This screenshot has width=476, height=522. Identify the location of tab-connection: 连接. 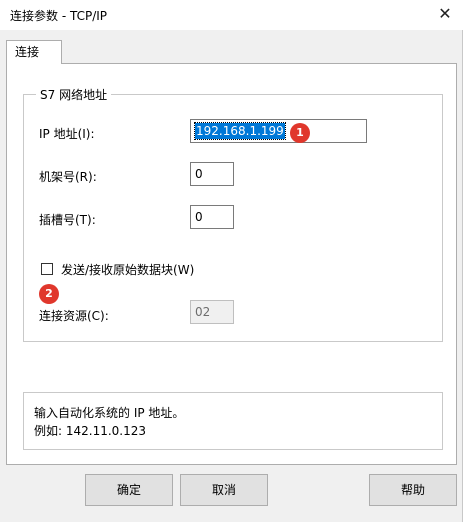
(34, 52).